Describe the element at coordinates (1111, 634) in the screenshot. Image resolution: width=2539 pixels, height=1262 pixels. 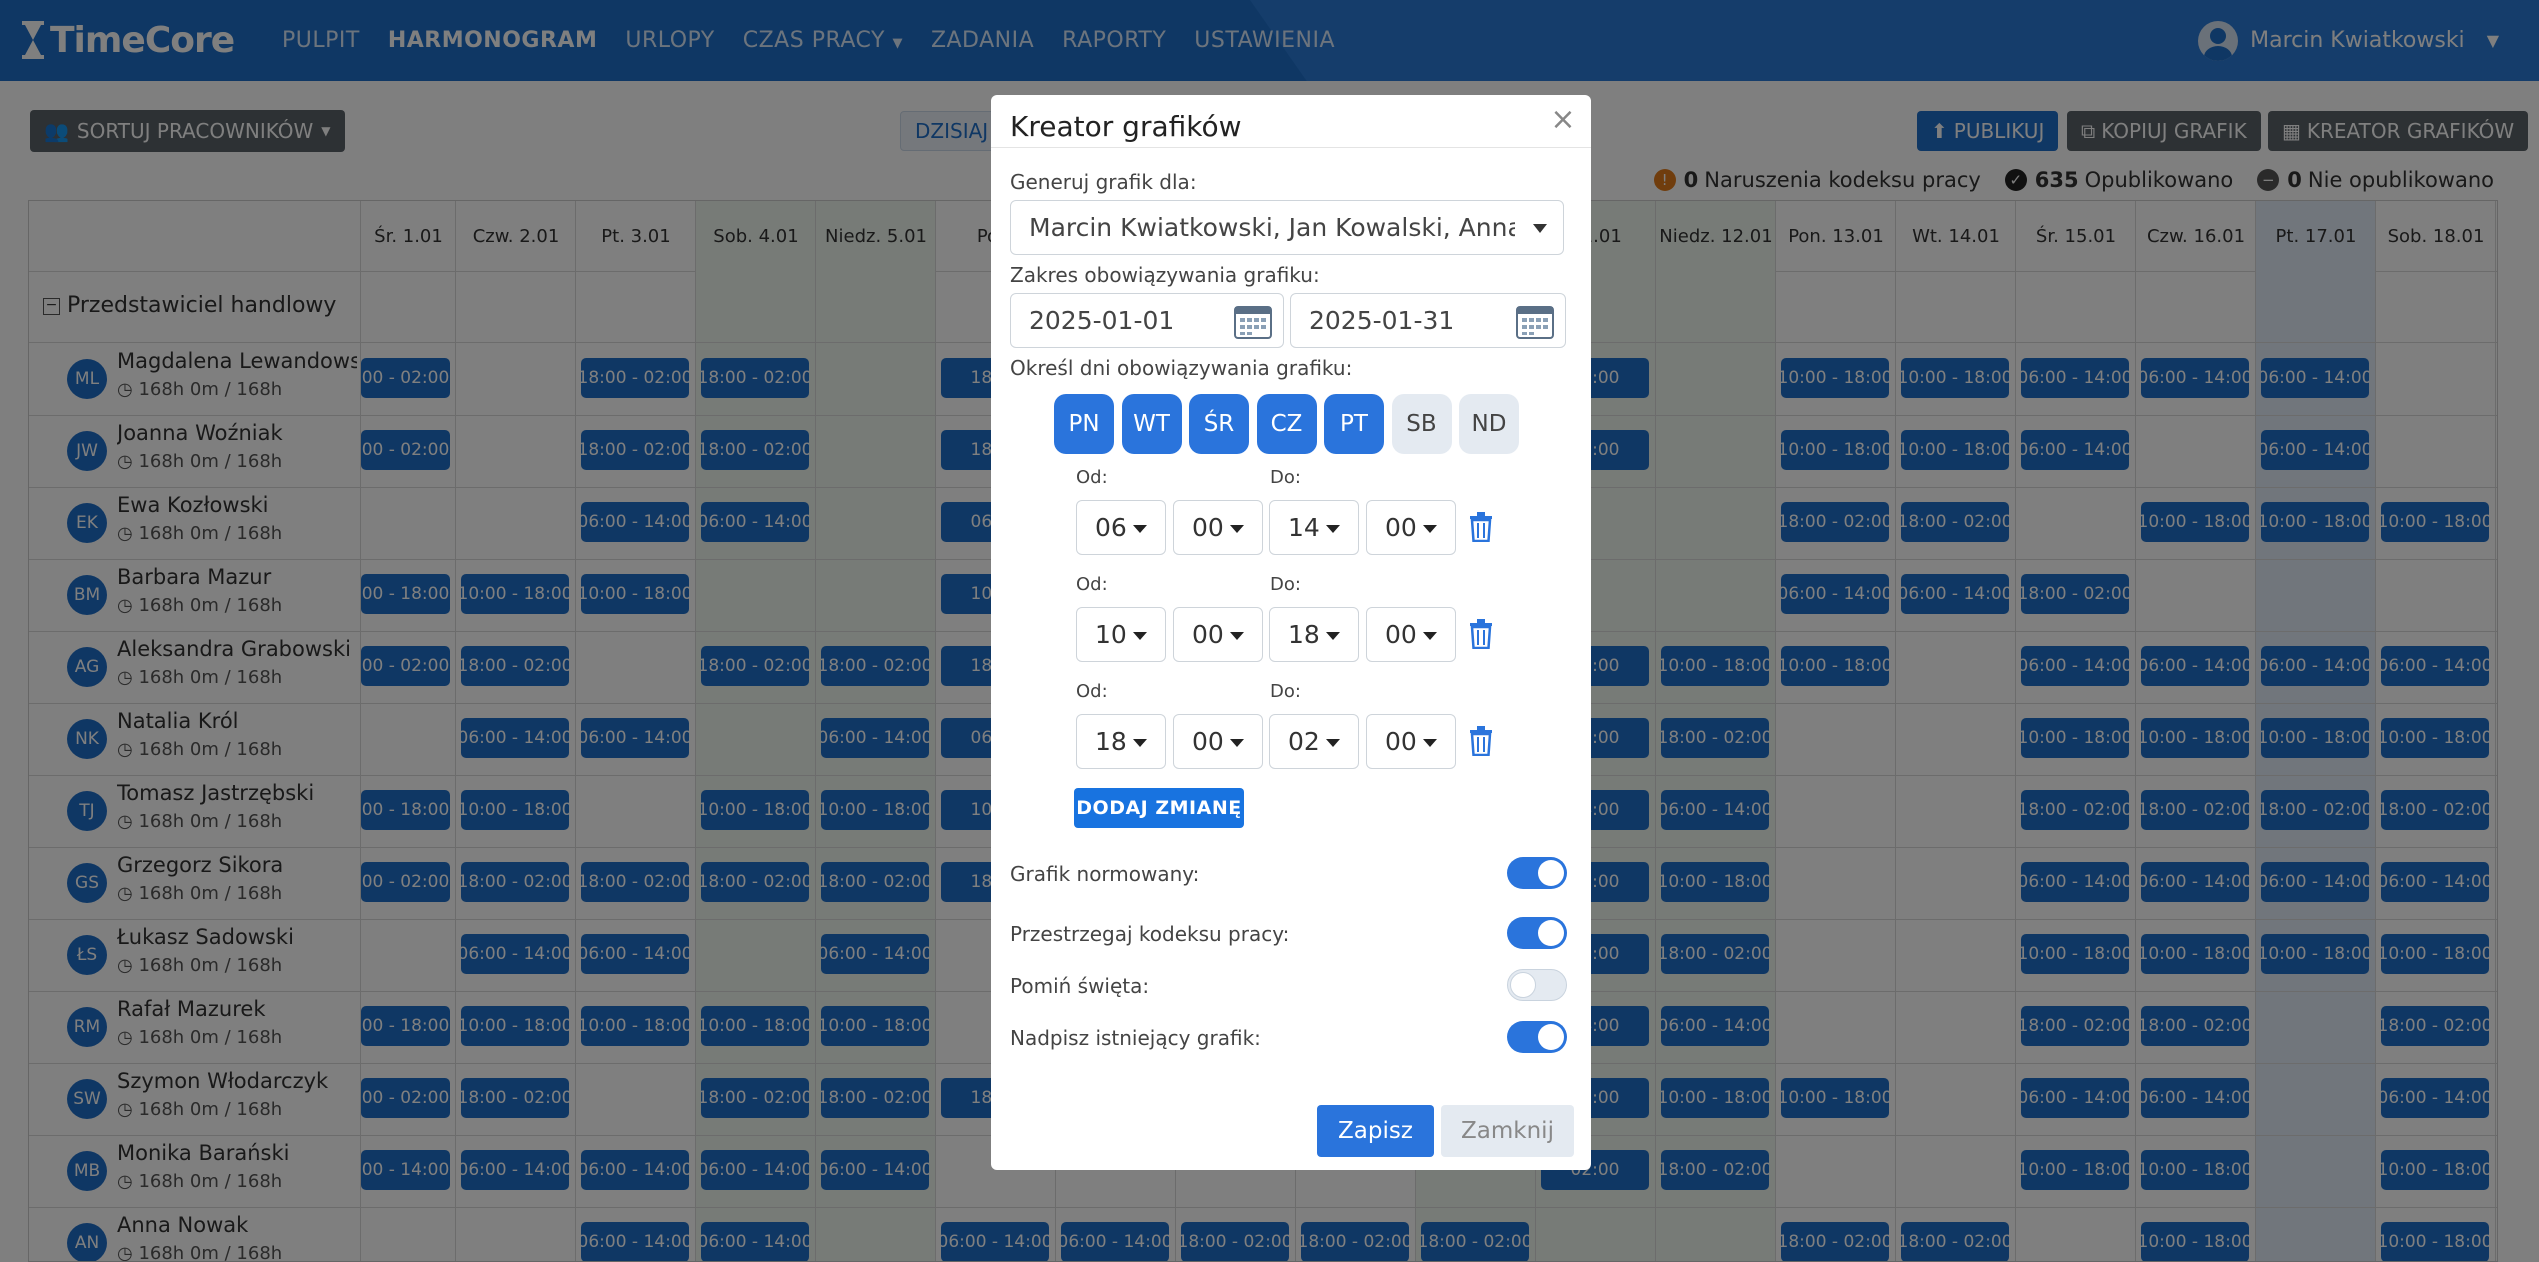
I see `shift-time-value: 10` at that location.